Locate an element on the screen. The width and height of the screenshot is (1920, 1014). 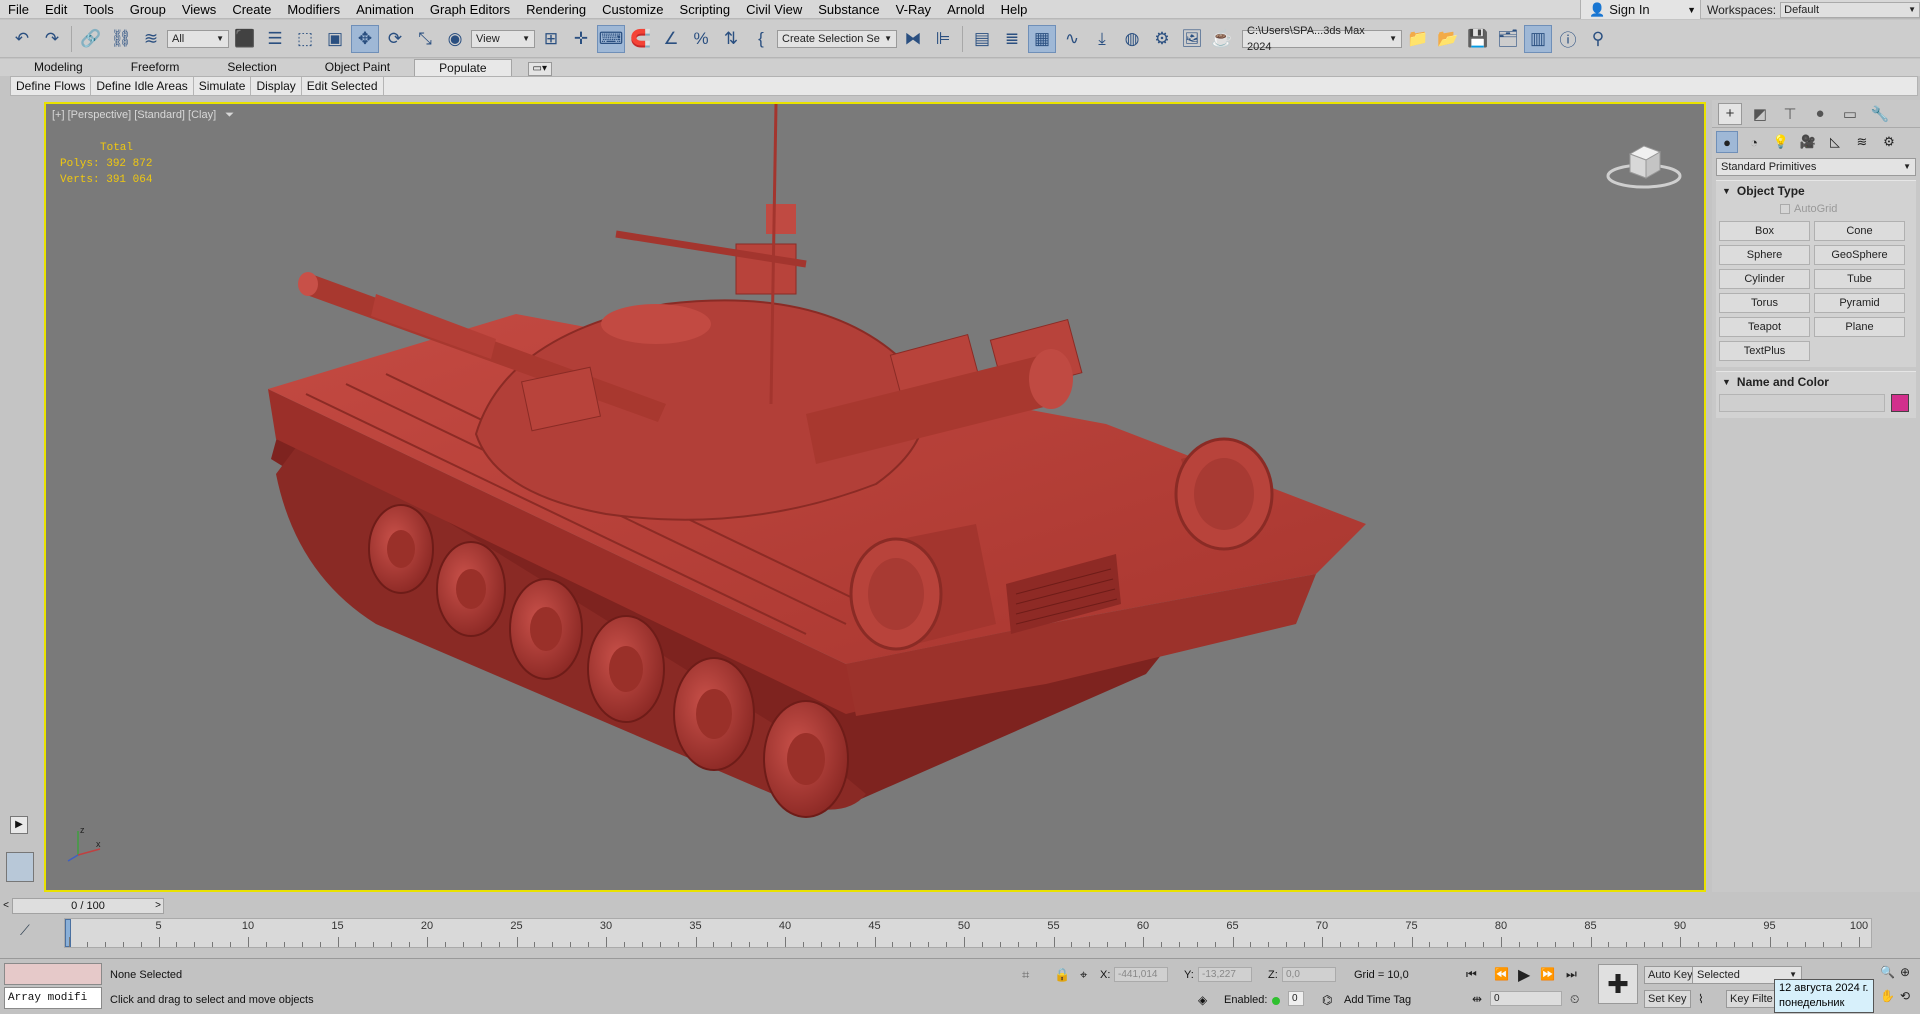
curve-editor-icon: ∿ is located at coordinates (1072, 39).